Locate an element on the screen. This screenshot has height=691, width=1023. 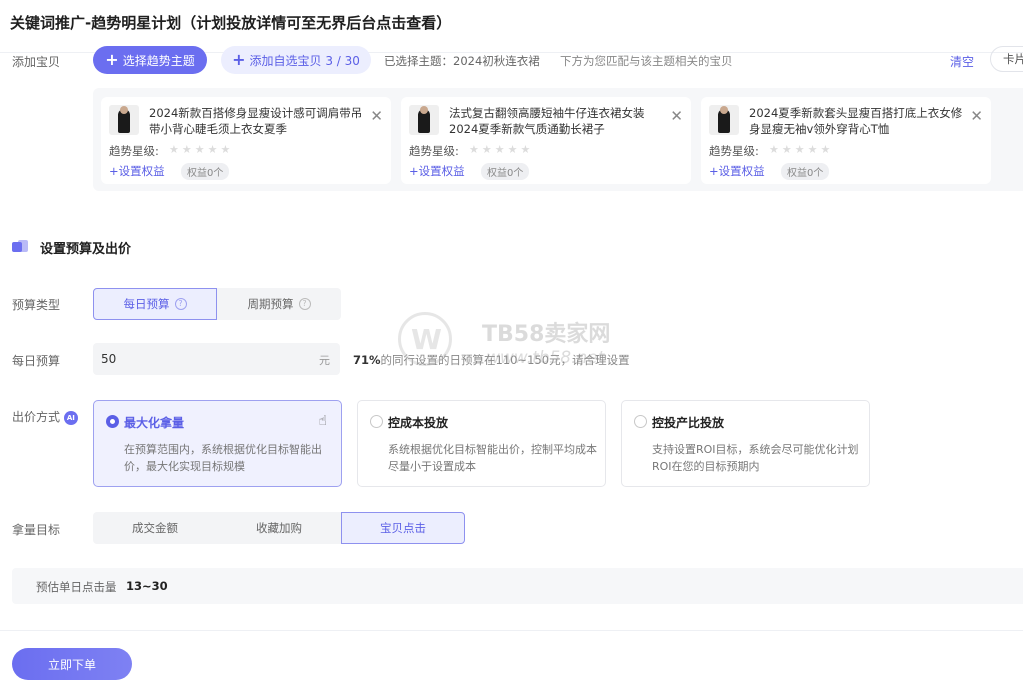
ai-icon: AI is located at coordinates (70, 417).